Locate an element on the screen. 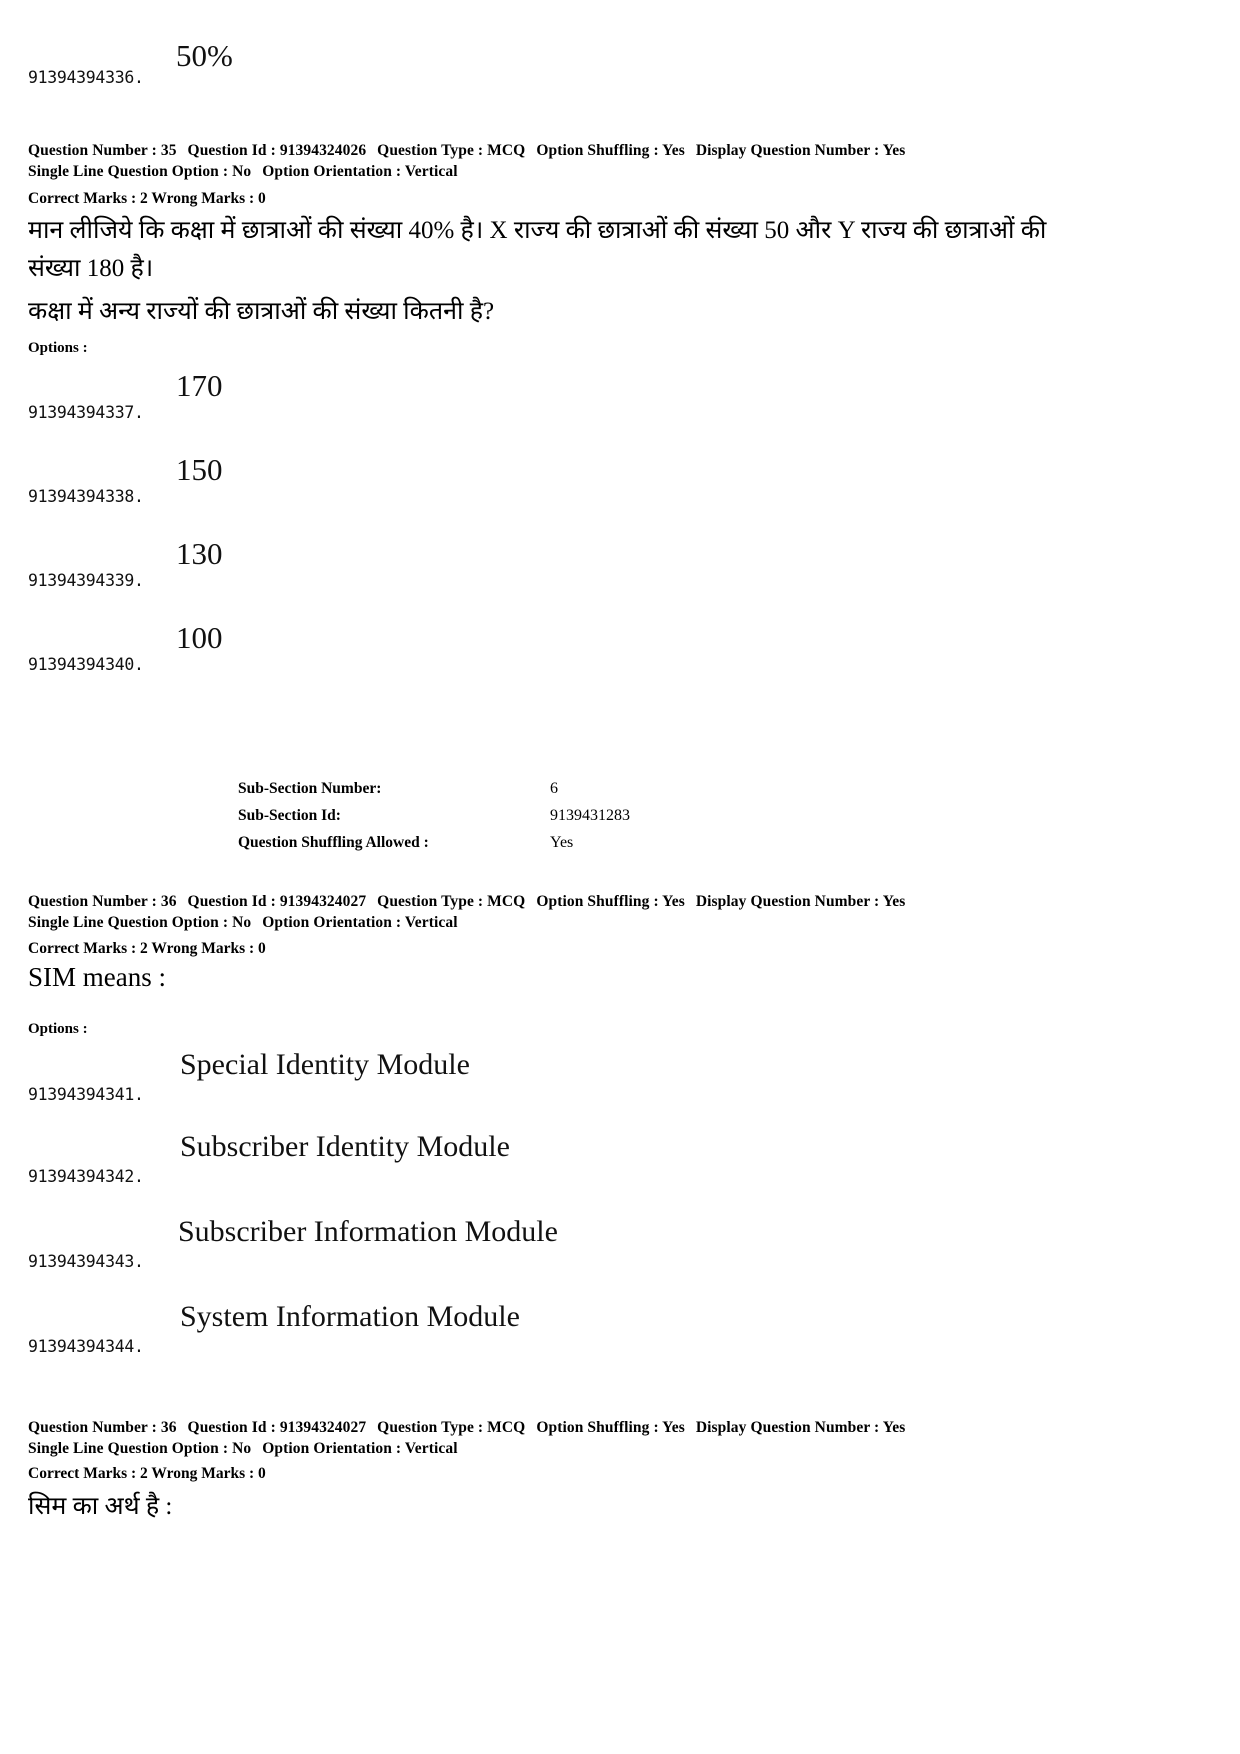 This screenshot has height=1754, width=1240. option-id: 91394394343. is located at coordinates (86, 1261).